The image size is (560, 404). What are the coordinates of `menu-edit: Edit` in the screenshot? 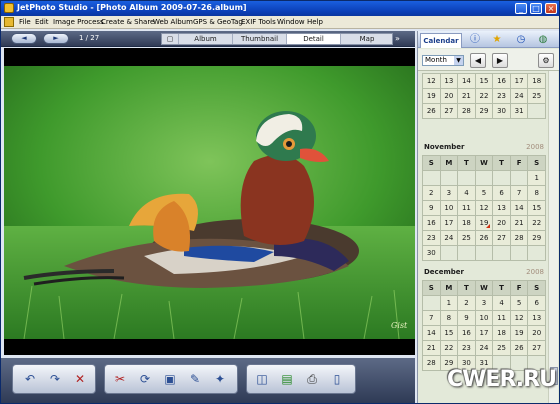 It's located at (42, 22).